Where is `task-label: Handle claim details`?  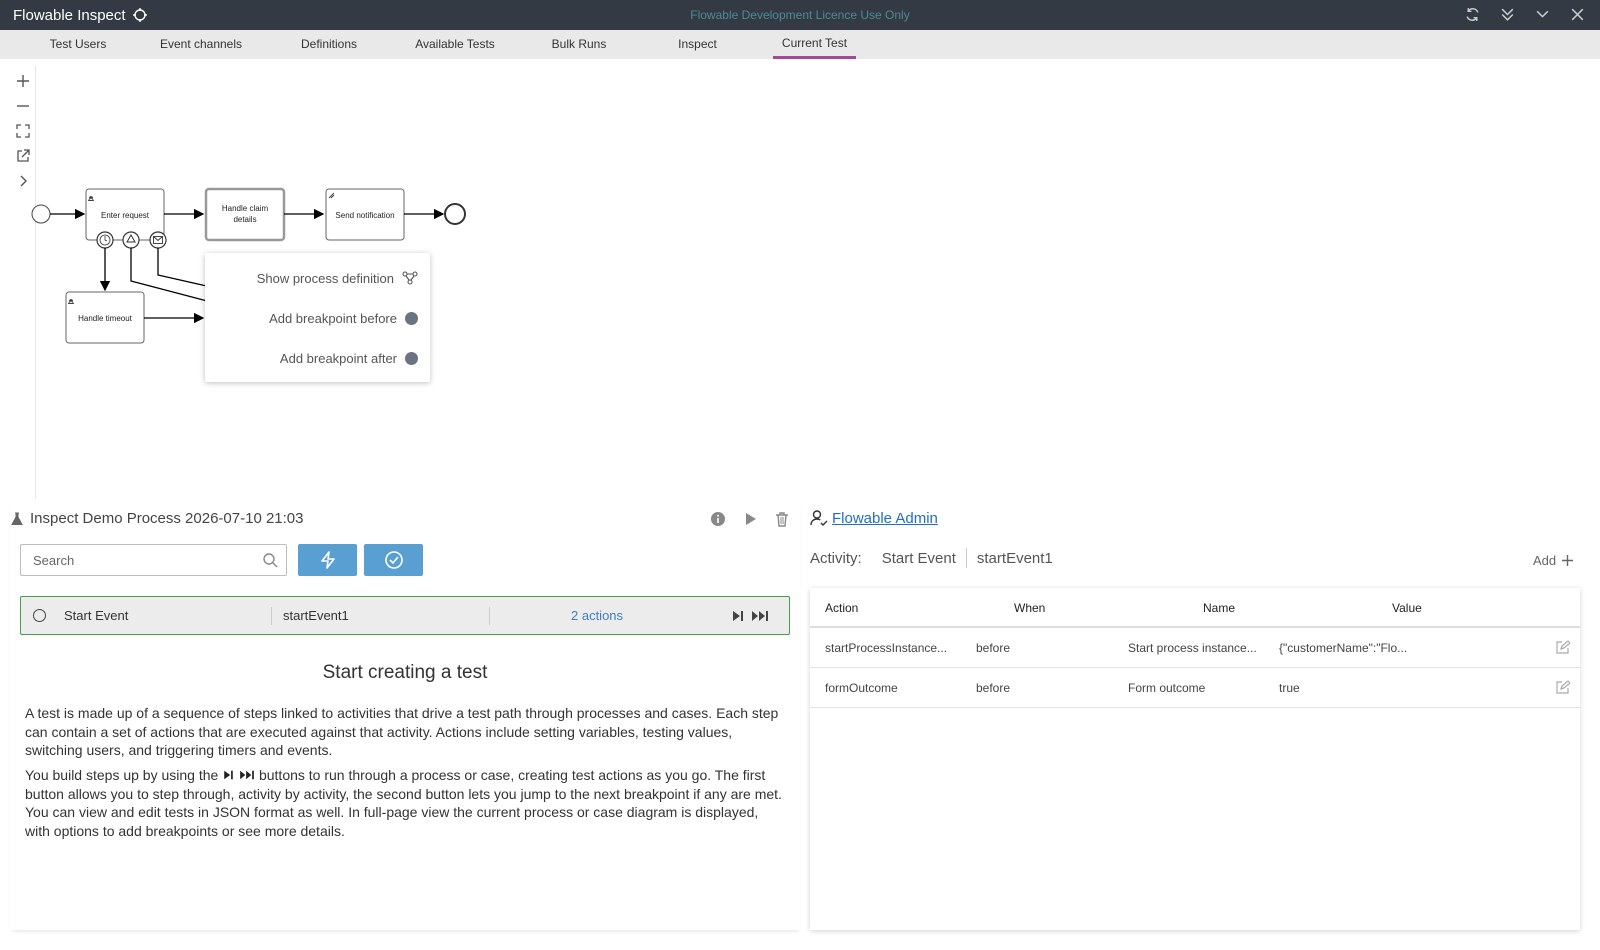 task-label: Handle claim details is located at coordinates (245, 214).